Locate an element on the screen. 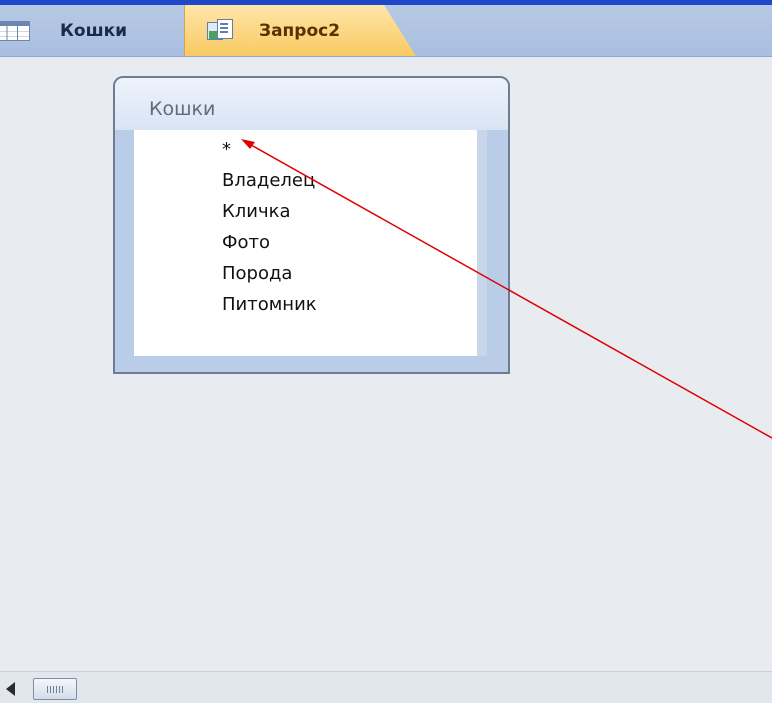  scroll-thumb-grip-icon is located at coordinates (55, 689).